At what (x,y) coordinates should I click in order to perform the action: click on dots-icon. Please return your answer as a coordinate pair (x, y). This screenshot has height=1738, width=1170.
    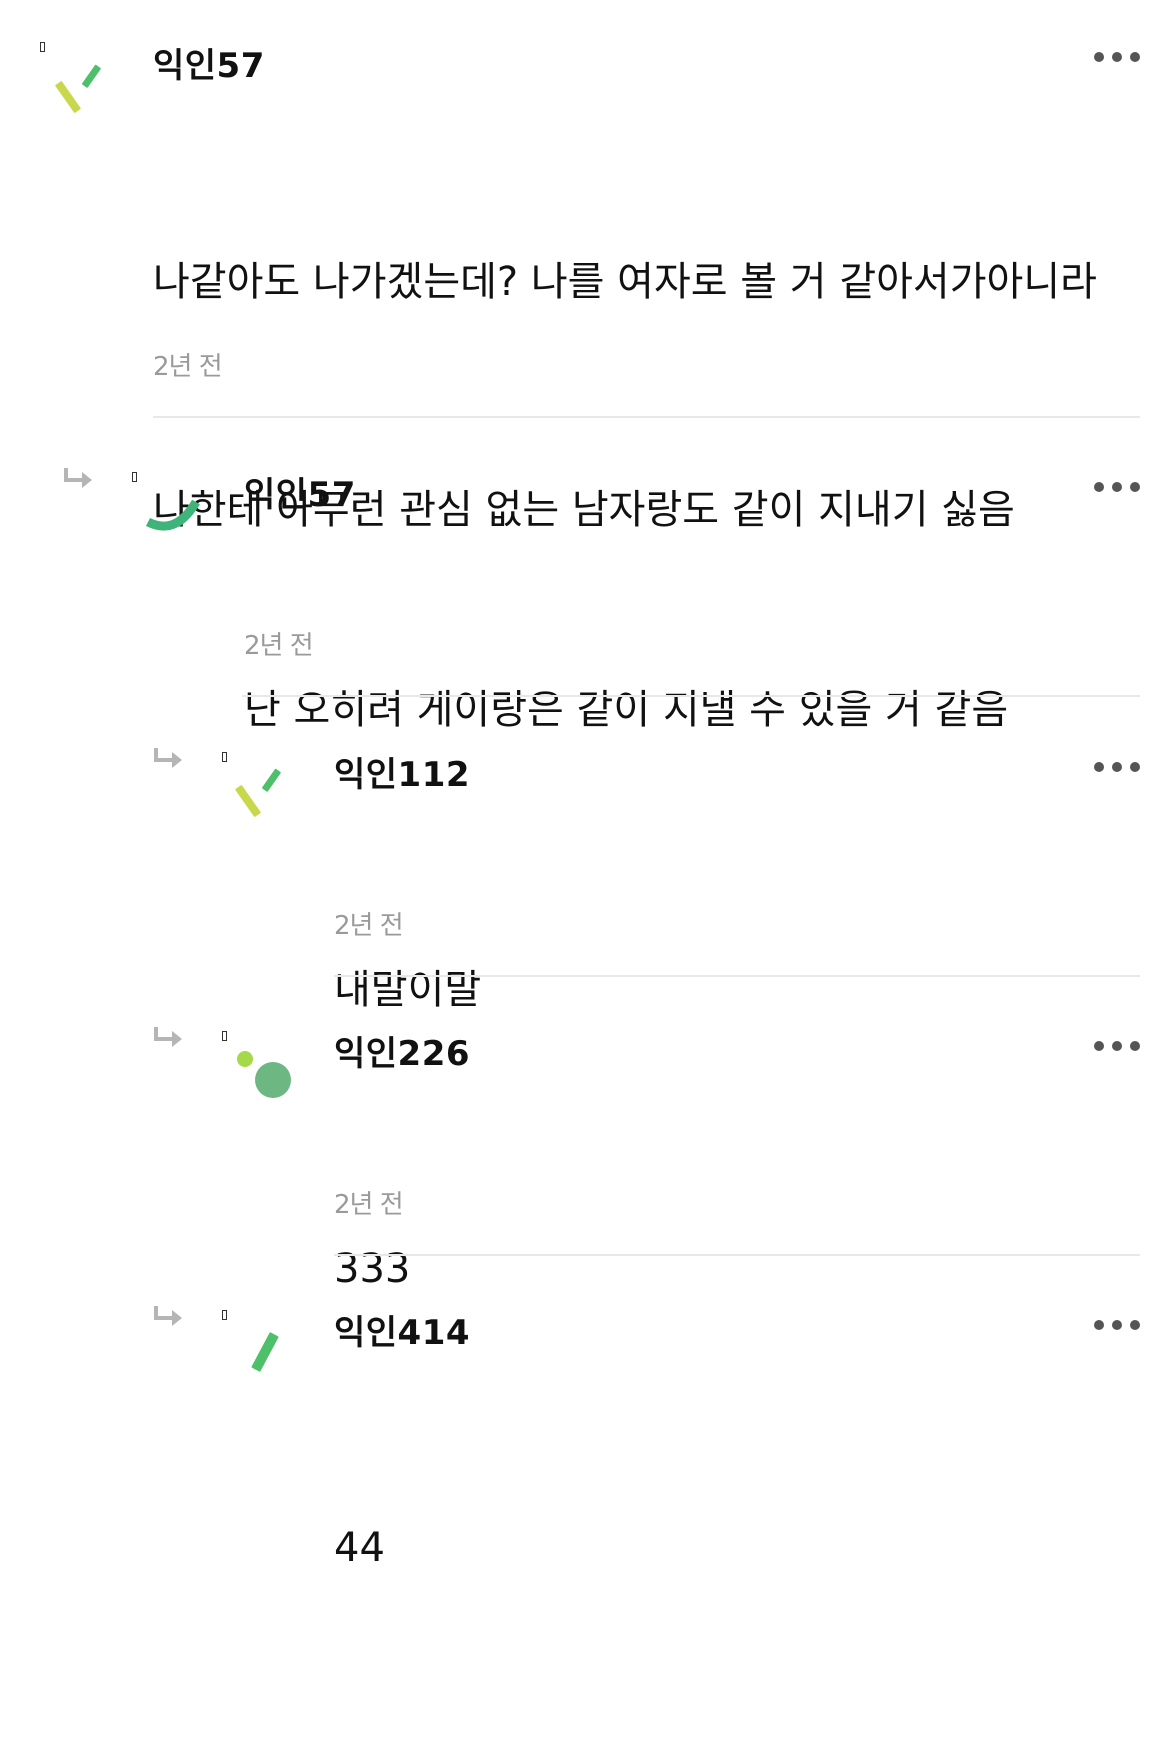
    Looking at the image, I should click on (264, 1074).